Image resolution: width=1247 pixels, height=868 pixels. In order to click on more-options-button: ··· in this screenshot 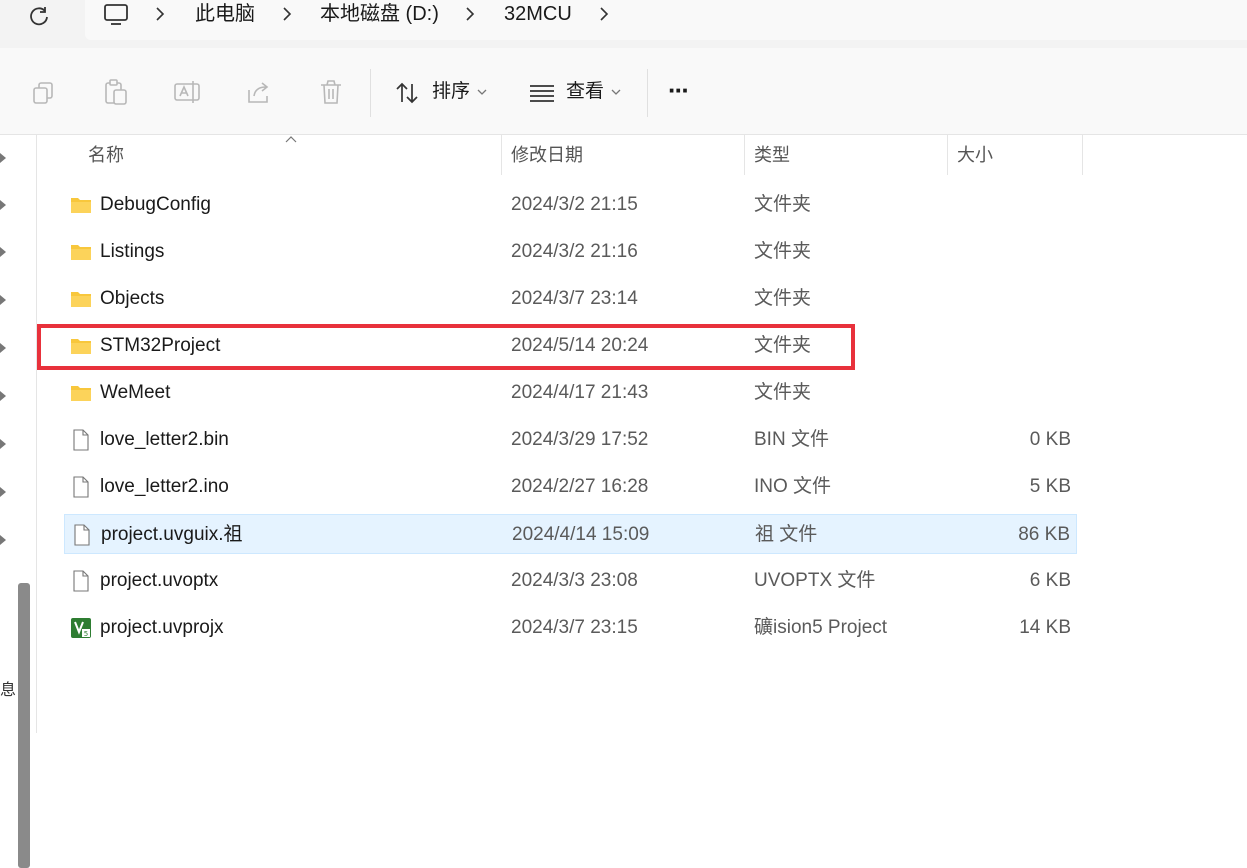, I will do `click(679, 90)`.